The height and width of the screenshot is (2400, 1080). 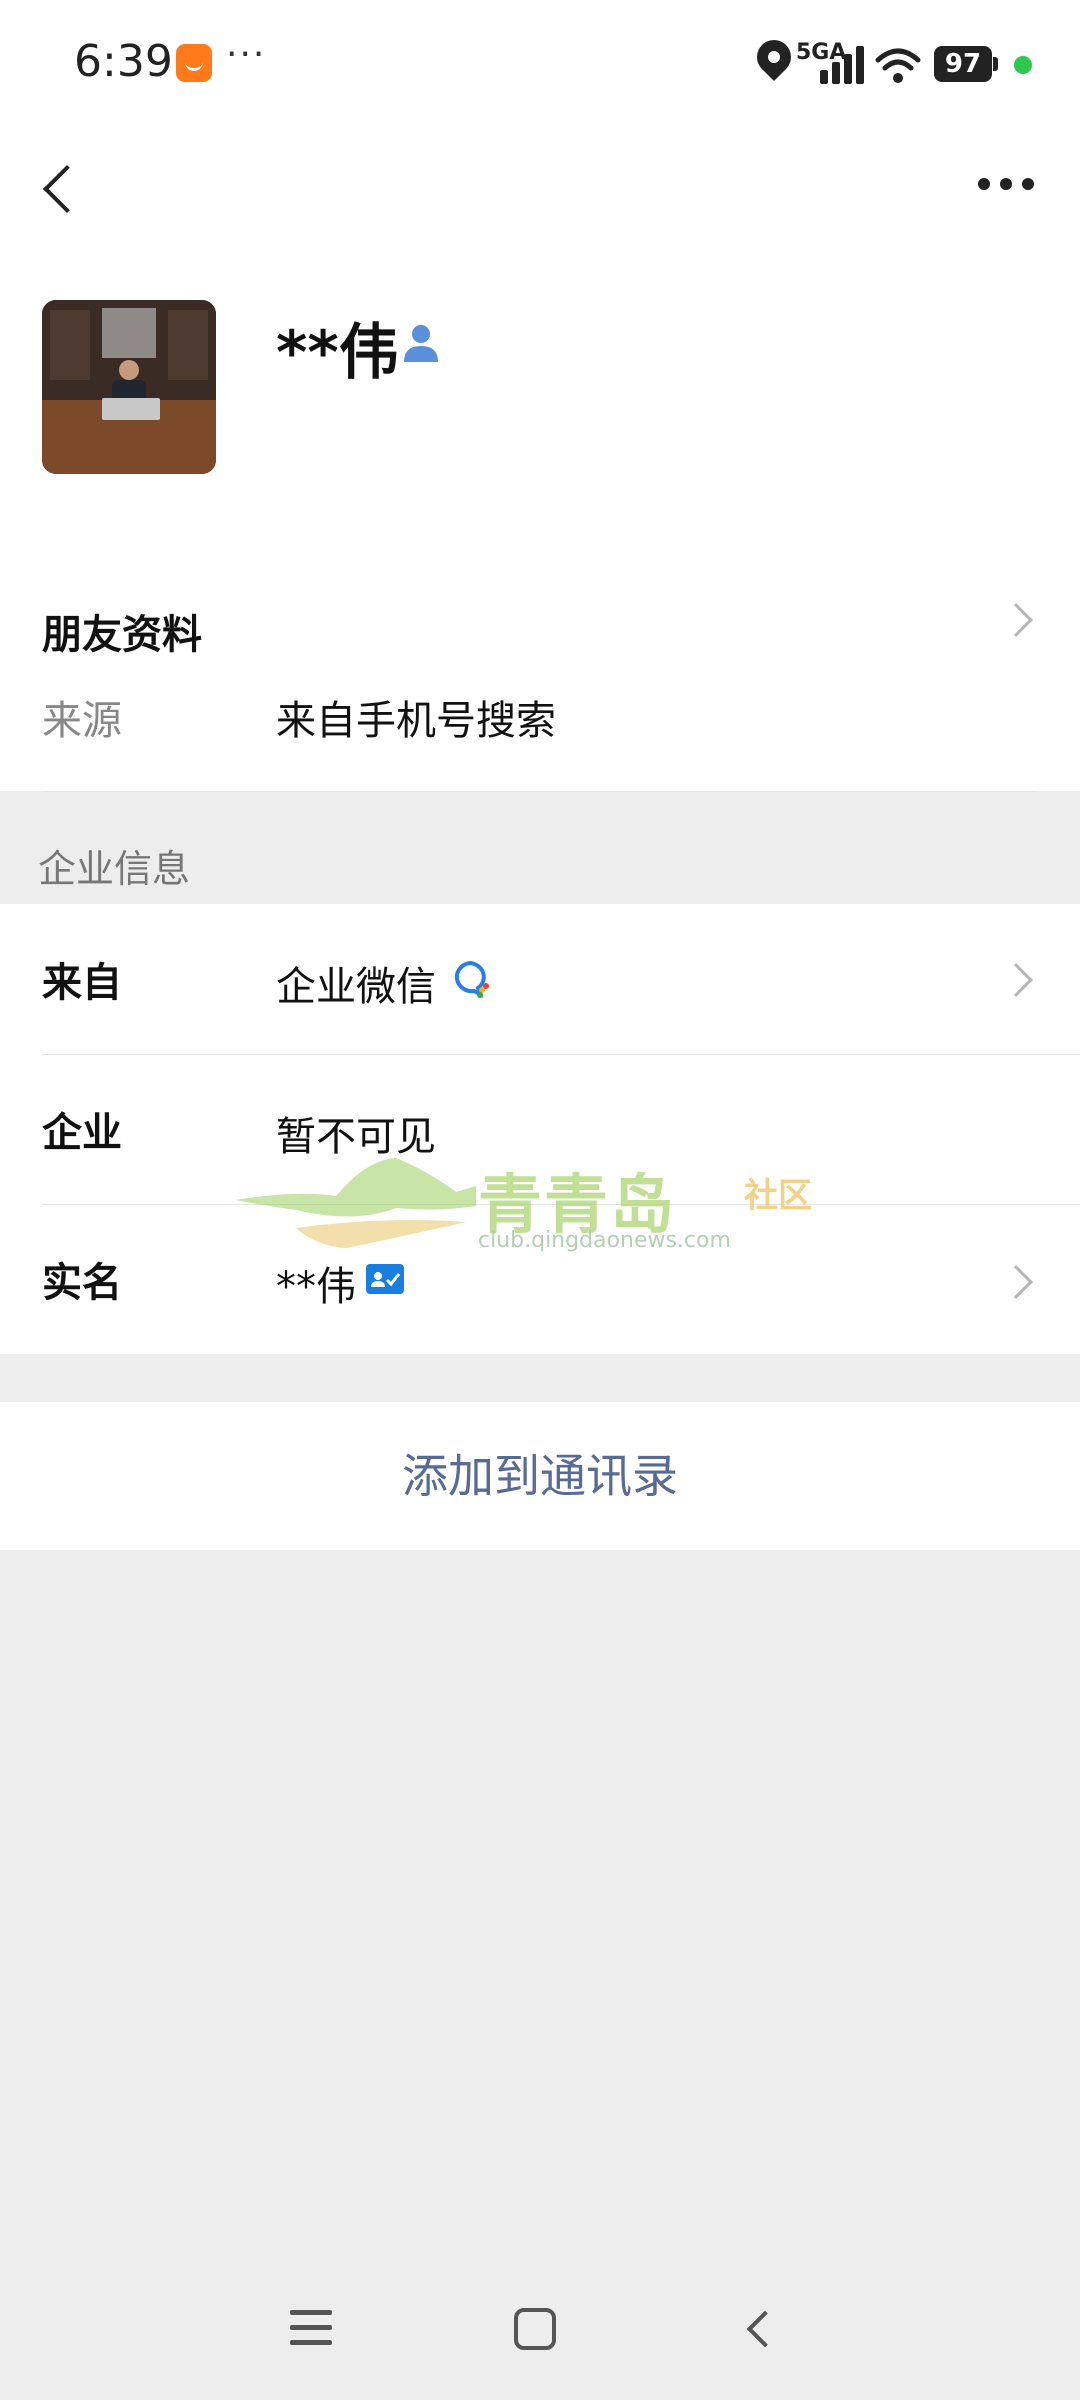 I want to click on source-label: 来源, so click(x=82, y=721).